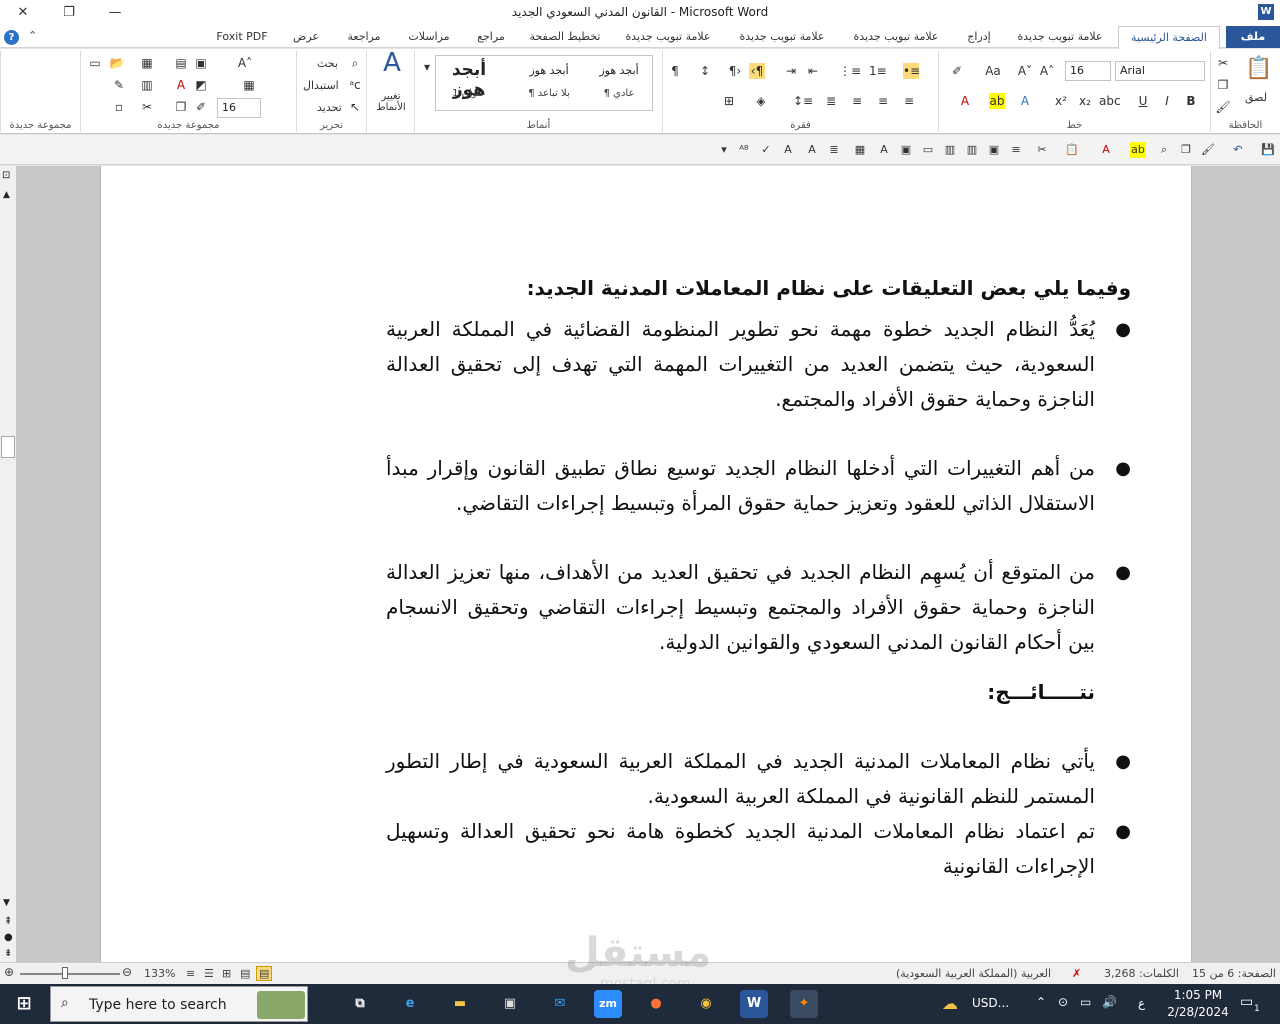 The width and height of the screenshot is (1280, 1024). Describe the element at coordinates (264, 973) in the screenshot. I see `print-layout-icon: ▤` at that location.